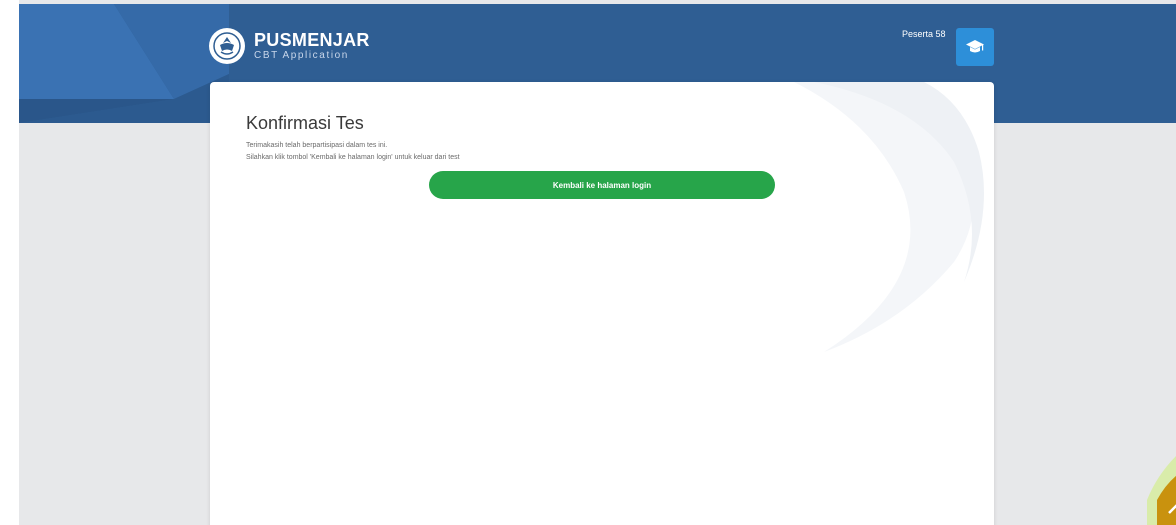 The width and height of the screenshot is (1176, 525). Describe the element at coordinates (301, 55) in the screenshot. I see `brand-subtitle: CBT Application` at that location.